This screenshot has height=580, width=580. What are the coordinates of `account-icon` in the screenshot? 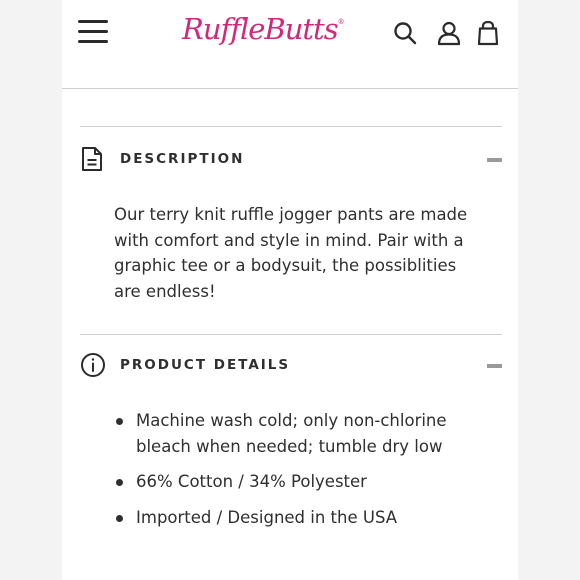 It's located at (449, 33).